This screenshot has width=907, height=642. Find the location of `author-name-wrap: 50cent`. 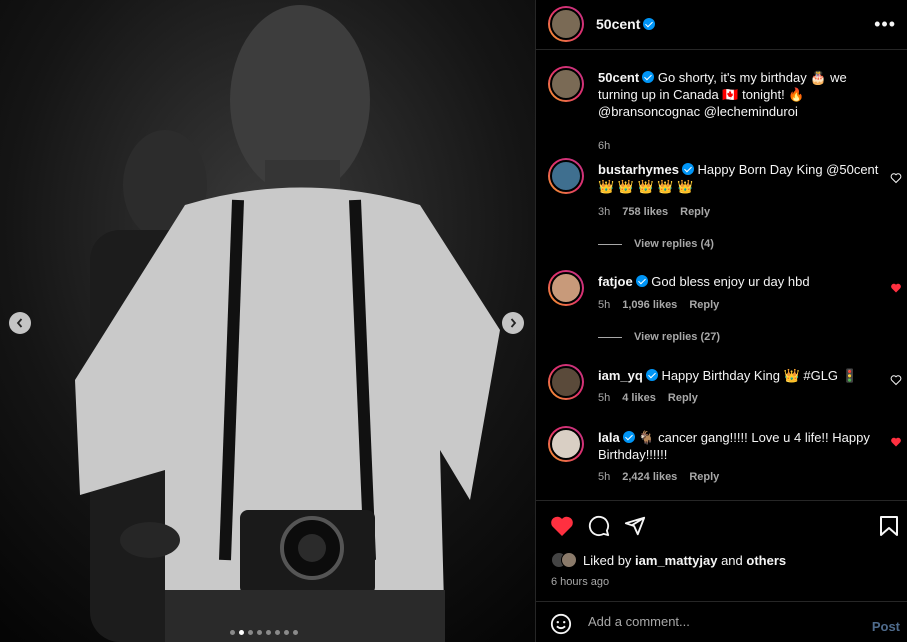

author-name-wrap: 50cent is located at coordinates (626, 25).